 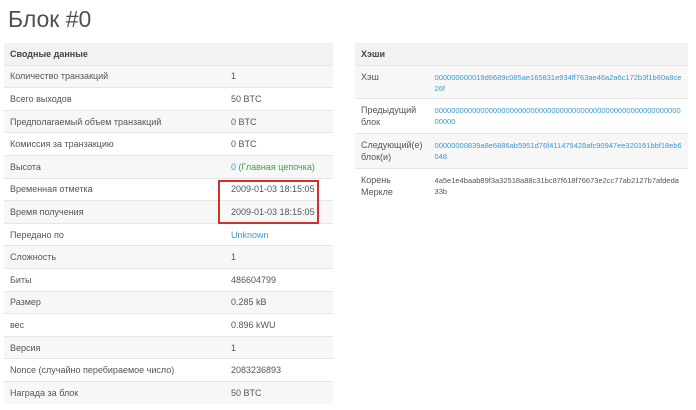 What do you see at coordinates (114, 99) in the screenshot?
I see `row-label: Всего выходов` at bounding box center [114, 99].